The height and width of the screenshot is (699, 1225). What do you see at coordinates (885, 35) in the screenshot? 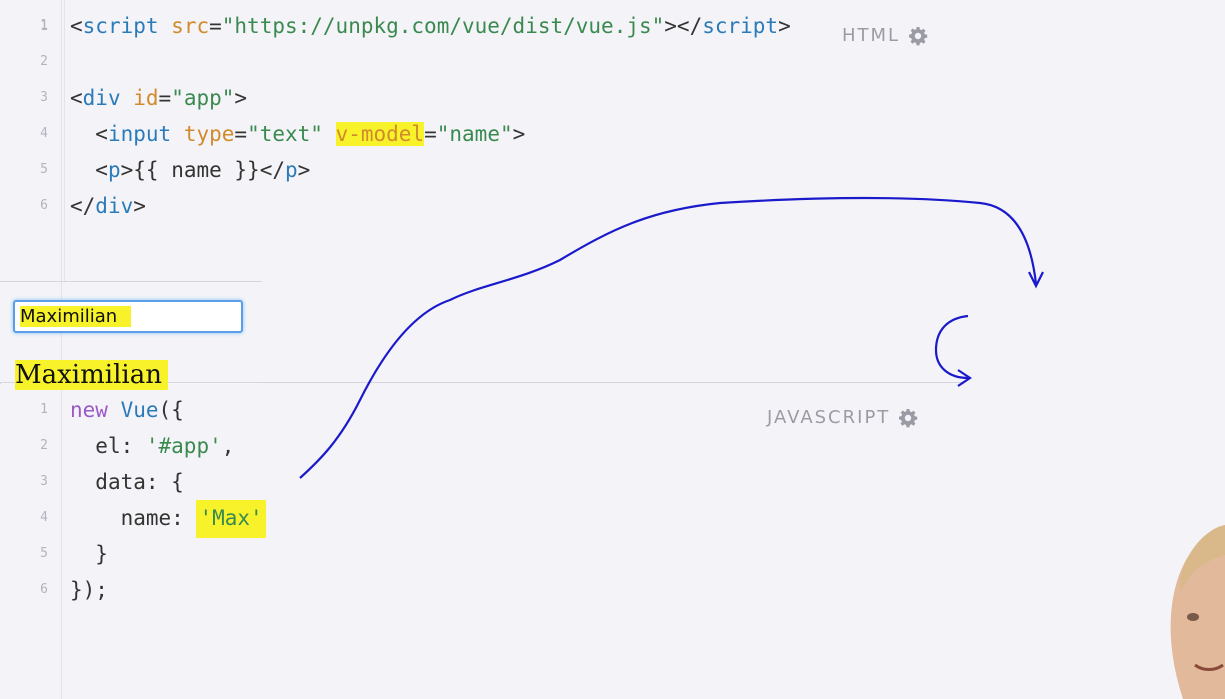
I see `html-panel-label: HTML` at bounding box center [885, 35].